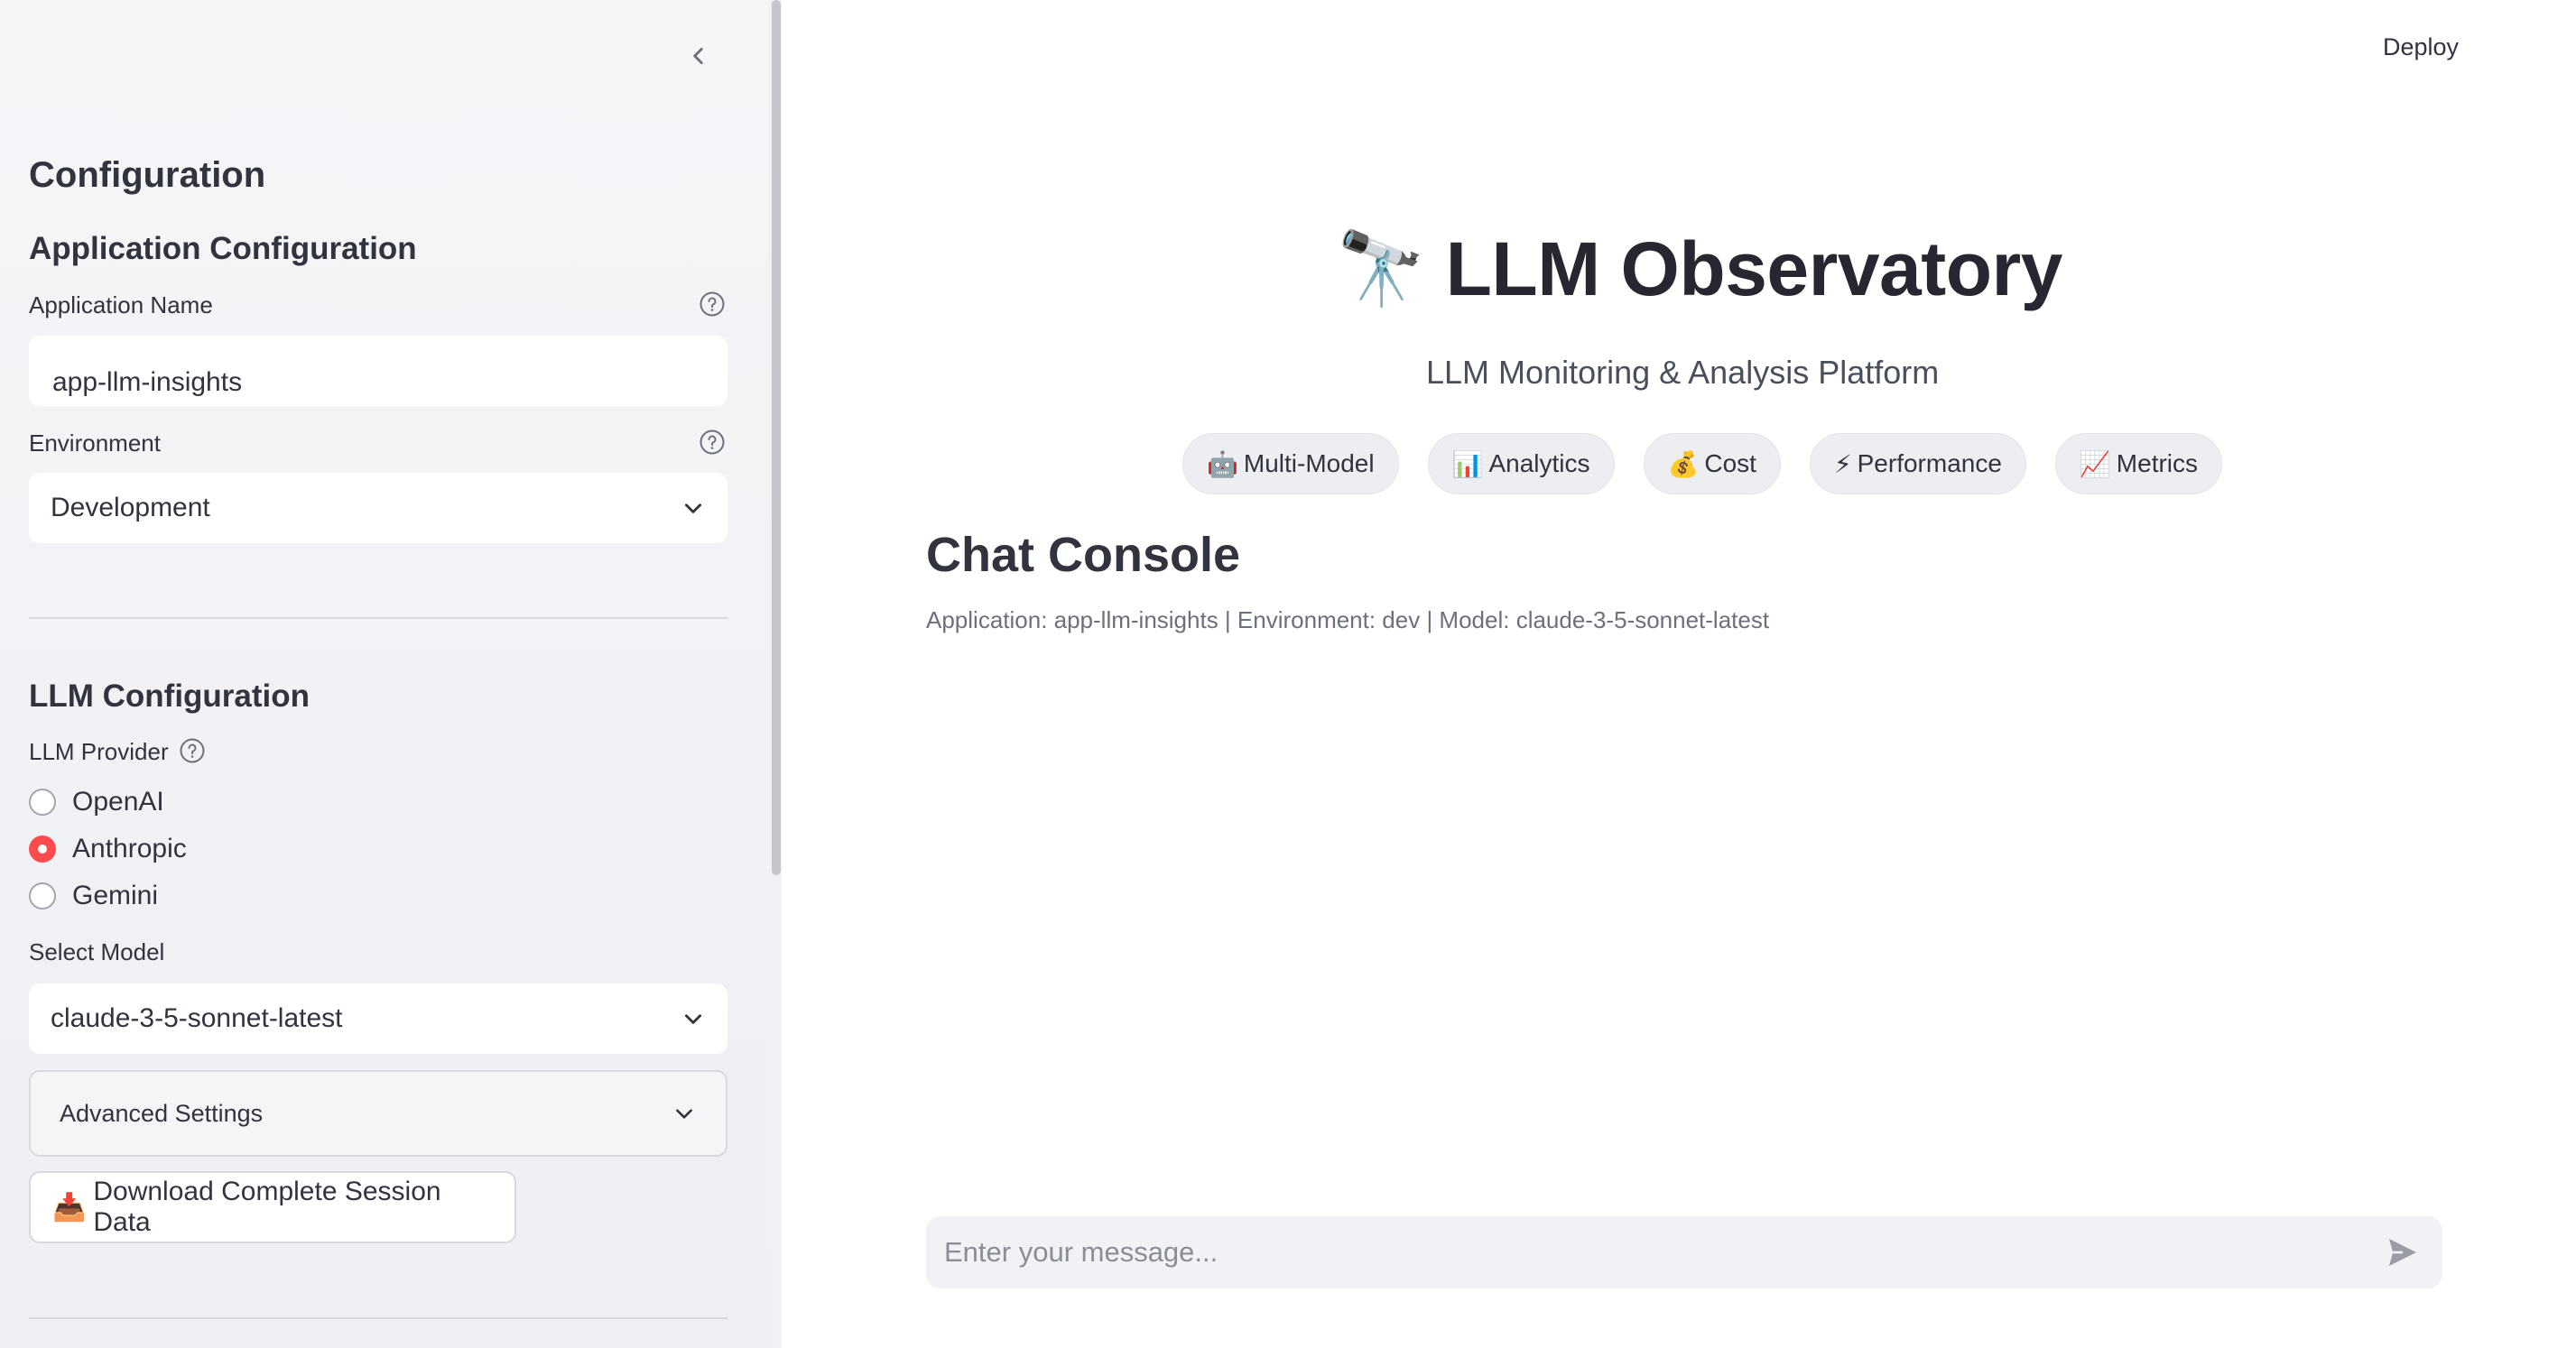  Describe the element at coordinates (378, 508) in the screenshot. I see `environment-select: Development` at that location.